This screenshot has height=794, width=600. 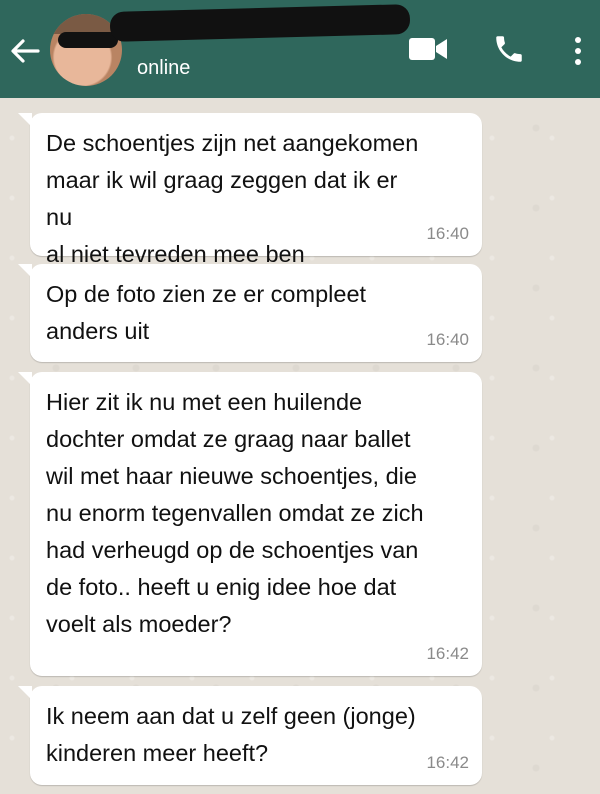 What do you see at coordinates (509, 49) in the screenshot?
I see `phone-icon` at bounding box center [509, 49].